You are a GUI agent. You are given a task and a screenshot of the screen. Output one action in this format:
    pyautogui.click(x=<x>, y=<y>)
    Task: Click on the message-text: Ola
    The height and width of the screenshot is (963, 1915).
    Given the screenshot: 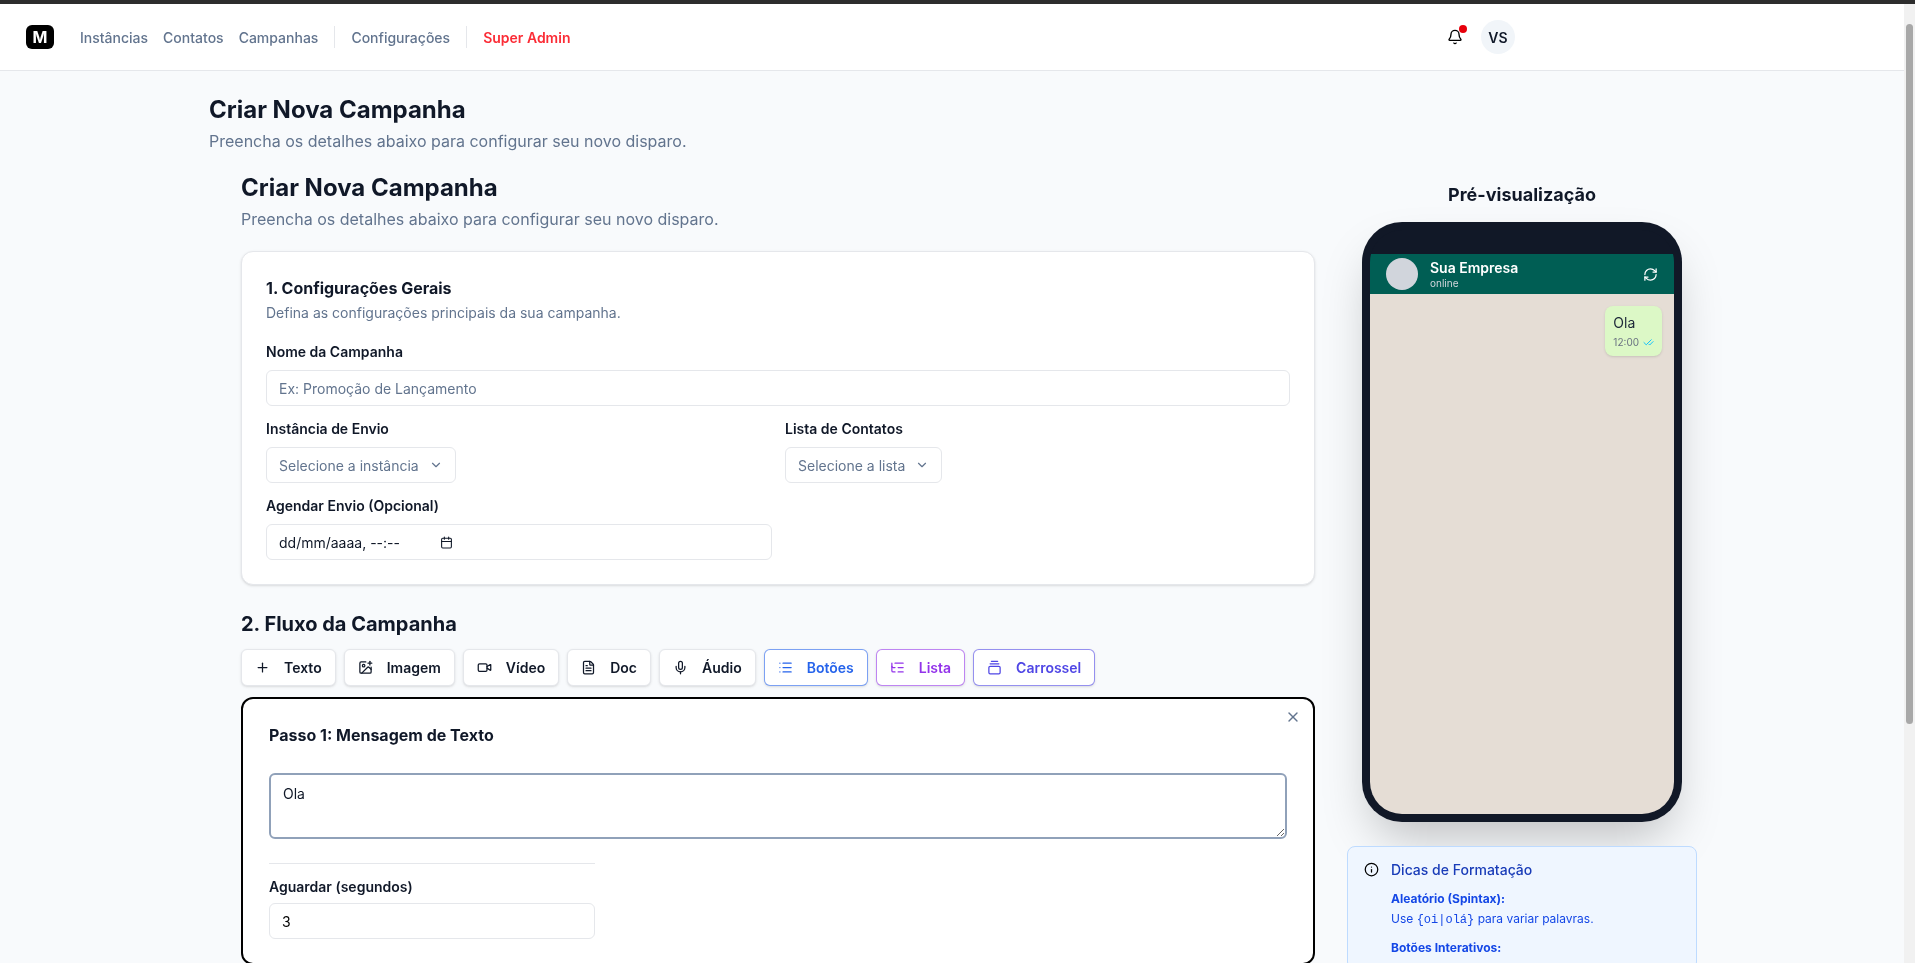 What is the action you would take?
    pyautogui.click(x=1625, y=323)
    